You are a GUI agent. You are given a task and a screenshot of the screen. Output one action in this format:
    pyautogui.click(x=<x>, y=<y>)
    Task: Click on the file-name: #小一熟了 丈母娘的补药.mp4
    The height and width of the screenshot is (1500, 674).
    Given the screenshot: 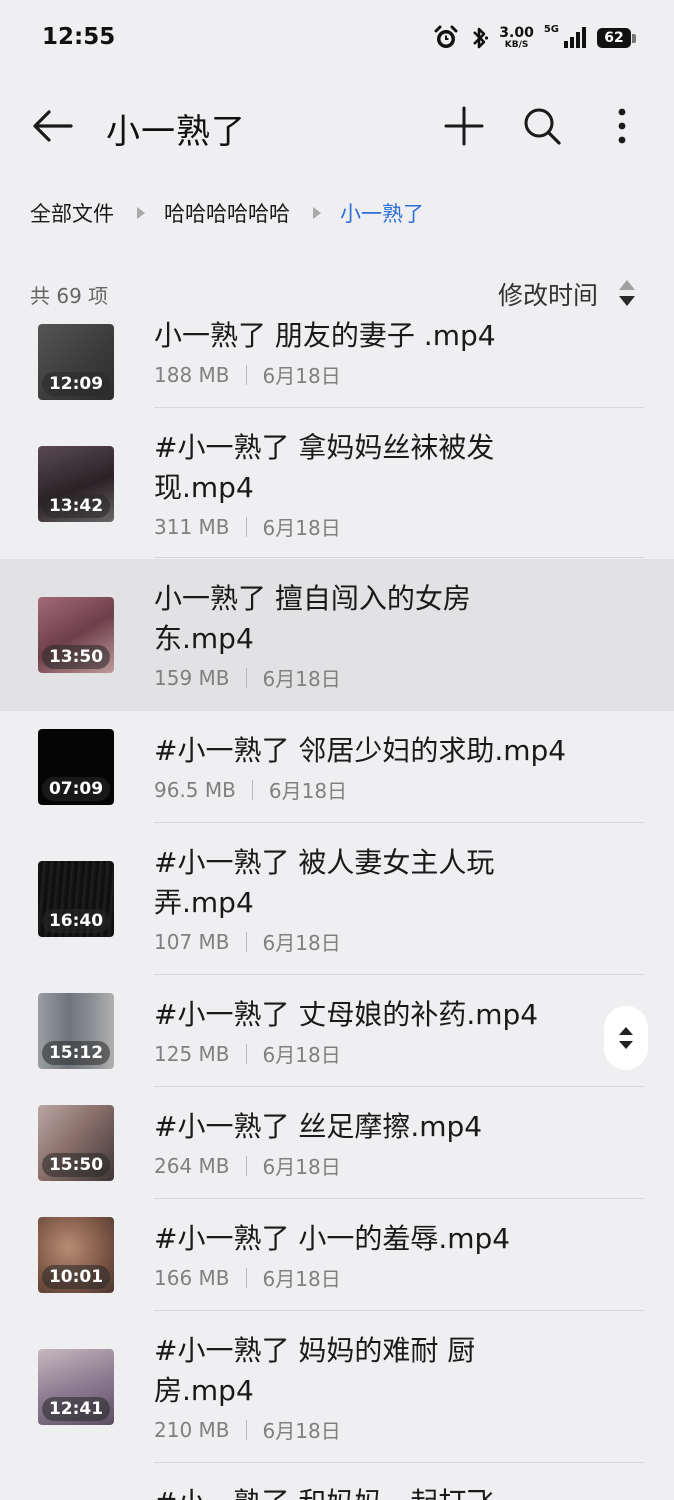 What is the action you would take?
    pyautogui.click(x=346, y=1014)
    